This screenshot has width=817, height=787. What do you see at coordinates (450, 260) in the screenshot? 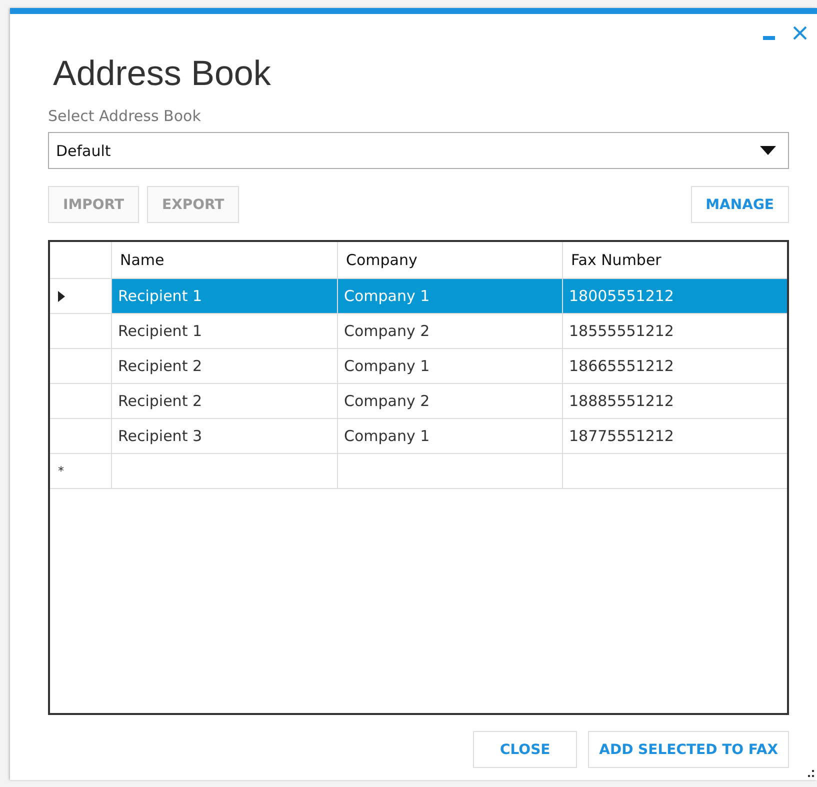
I see `column-header: Company` at bounding box center [450, 260].